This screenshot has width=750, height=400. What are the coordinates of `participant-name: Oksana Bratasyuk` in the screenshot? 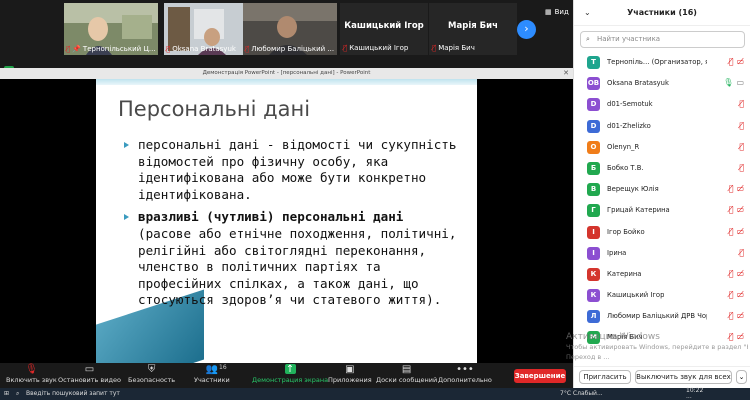 It's located at (638, 83).